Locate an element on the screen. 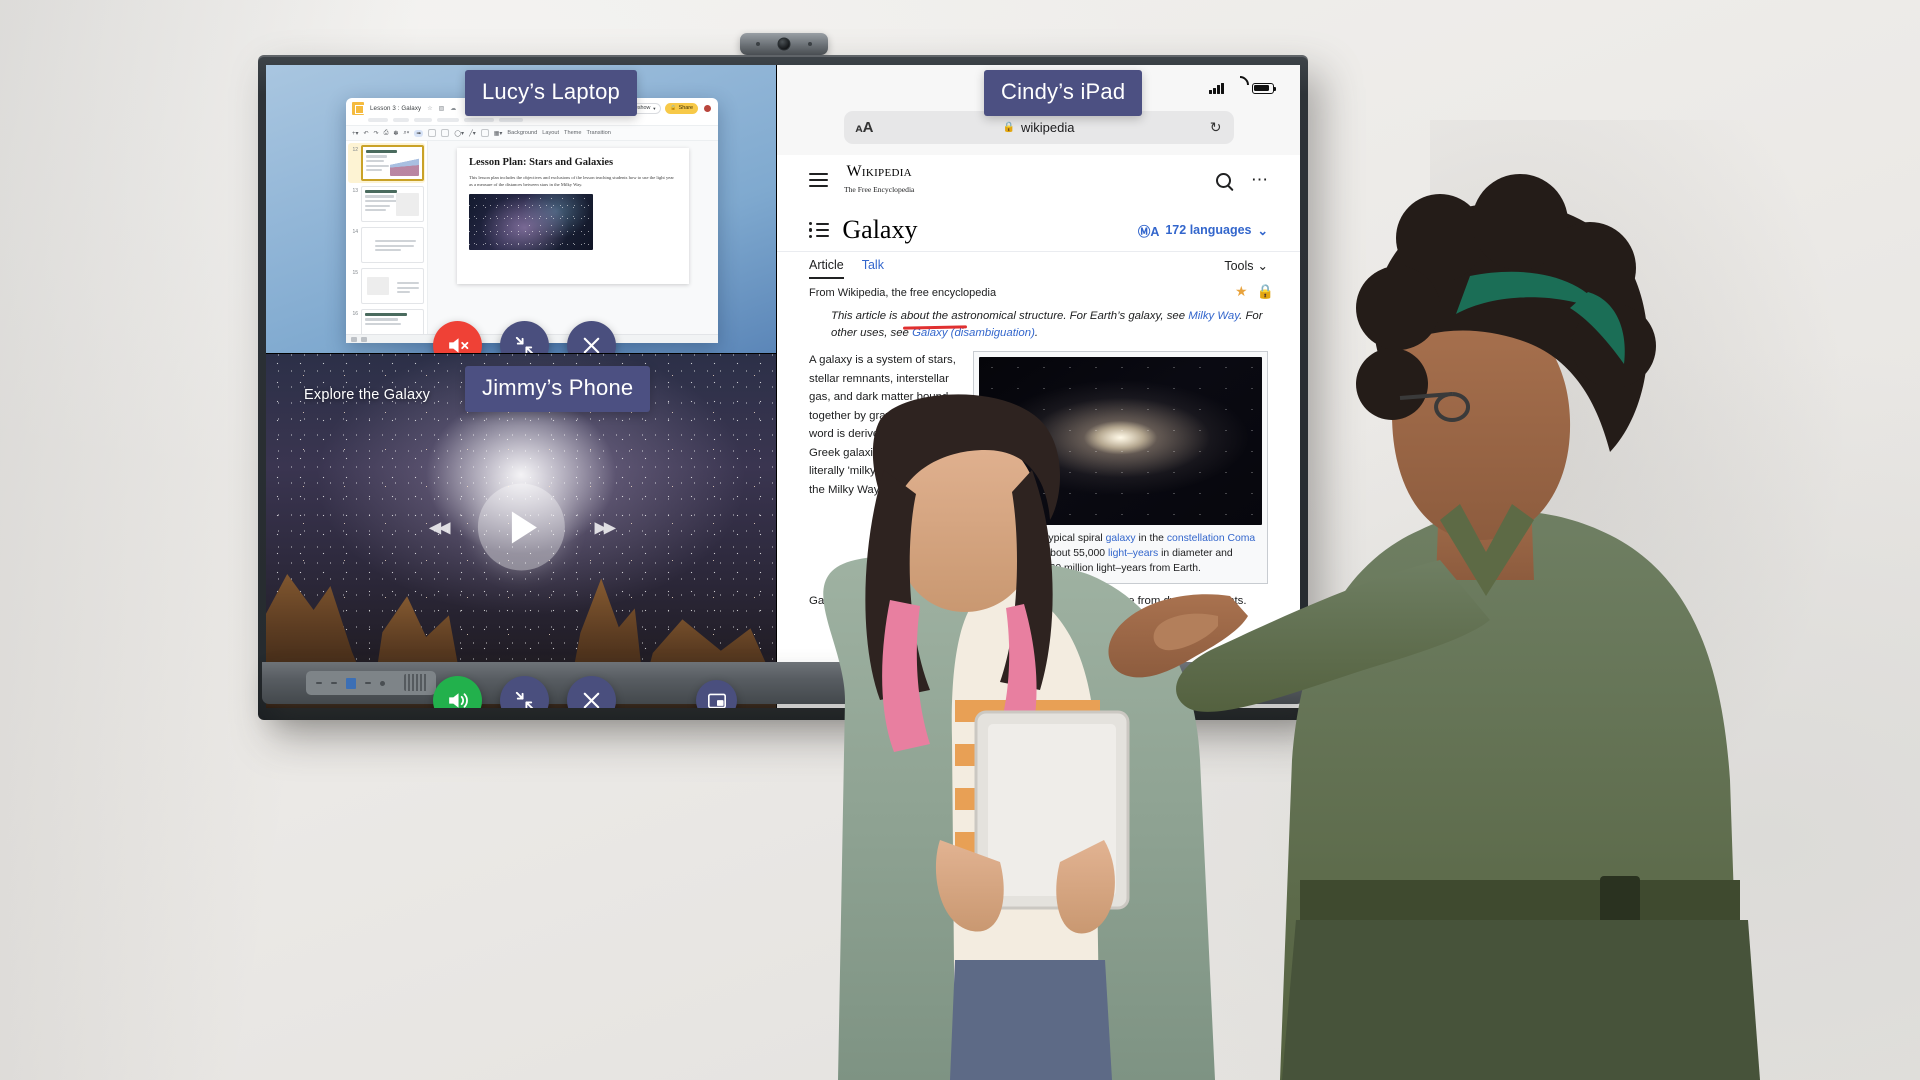 This screenshot has width=1920, height=1080. grid-view-icon is located at coordinates (364, 339).